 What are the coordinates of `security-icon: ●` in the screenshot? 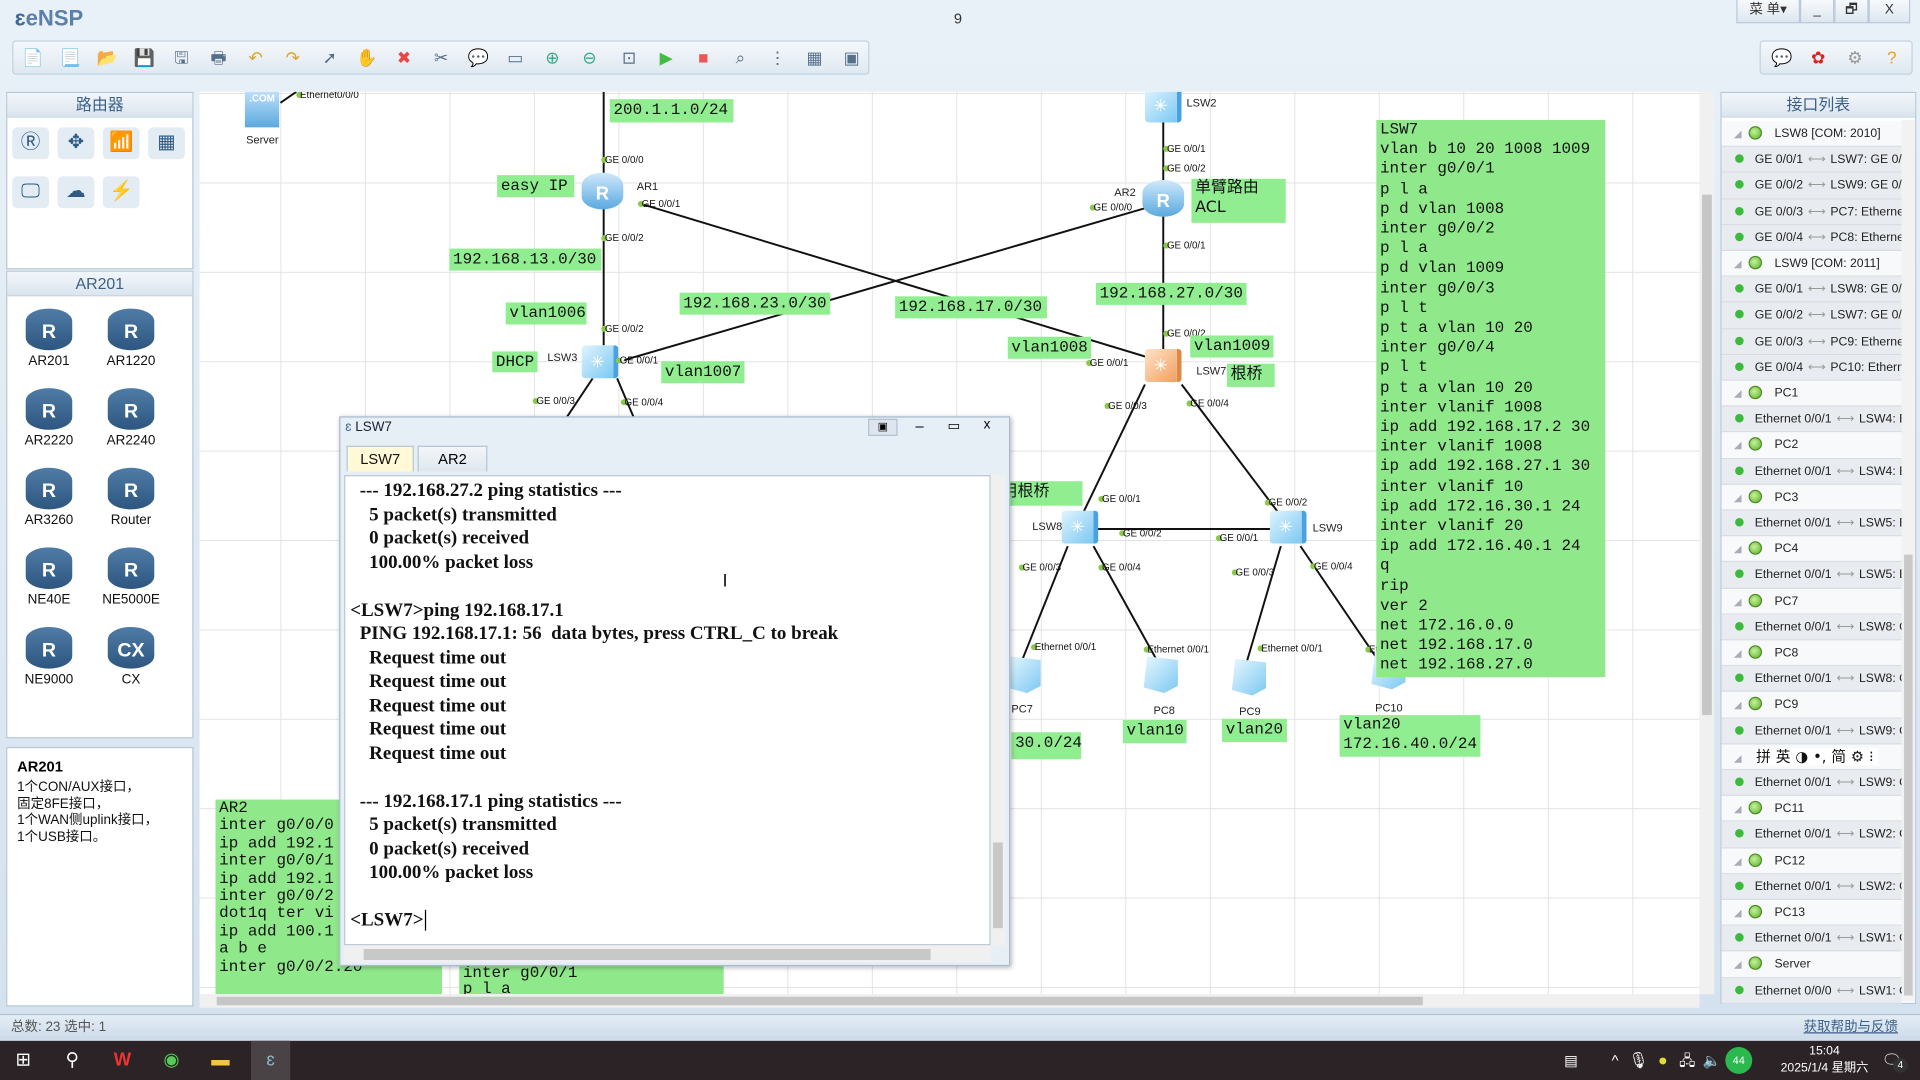 It's located at (1662, 1060).